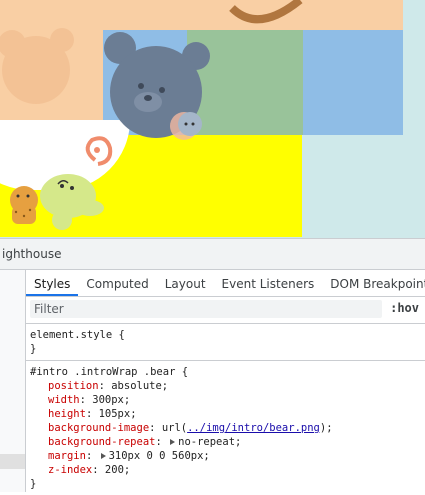 The width and height of the screenshot is (425, 495). I want to click on property-value: 300px;, so click(111, 400).